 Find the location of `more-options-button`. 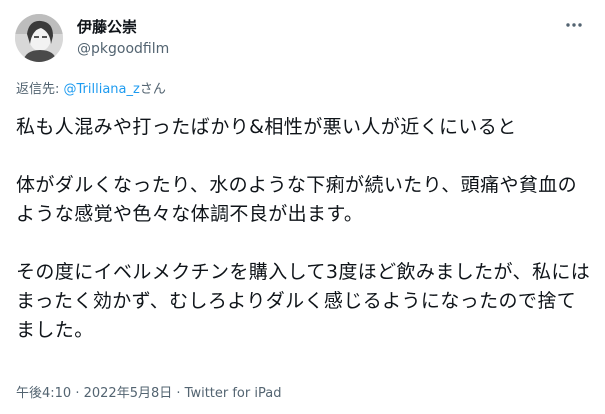

more-options-button is located at coordinates (574, 25).